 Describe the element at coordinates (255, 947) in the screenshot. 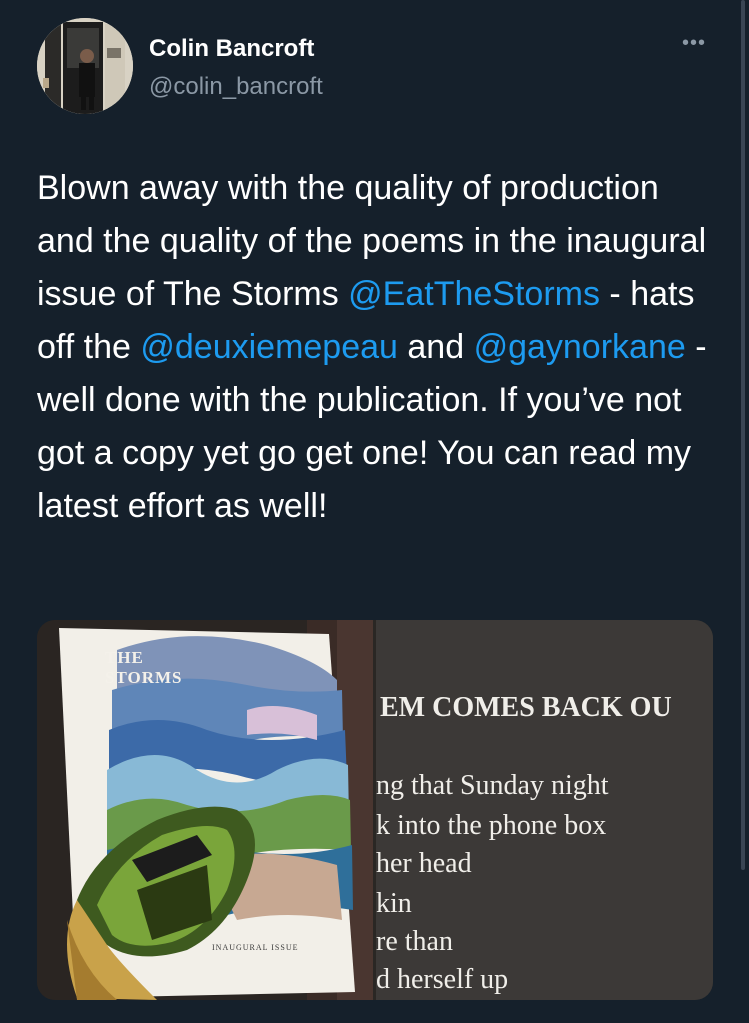

I see `cover-subtitle: INAUGURAL ISSUE` at that location.